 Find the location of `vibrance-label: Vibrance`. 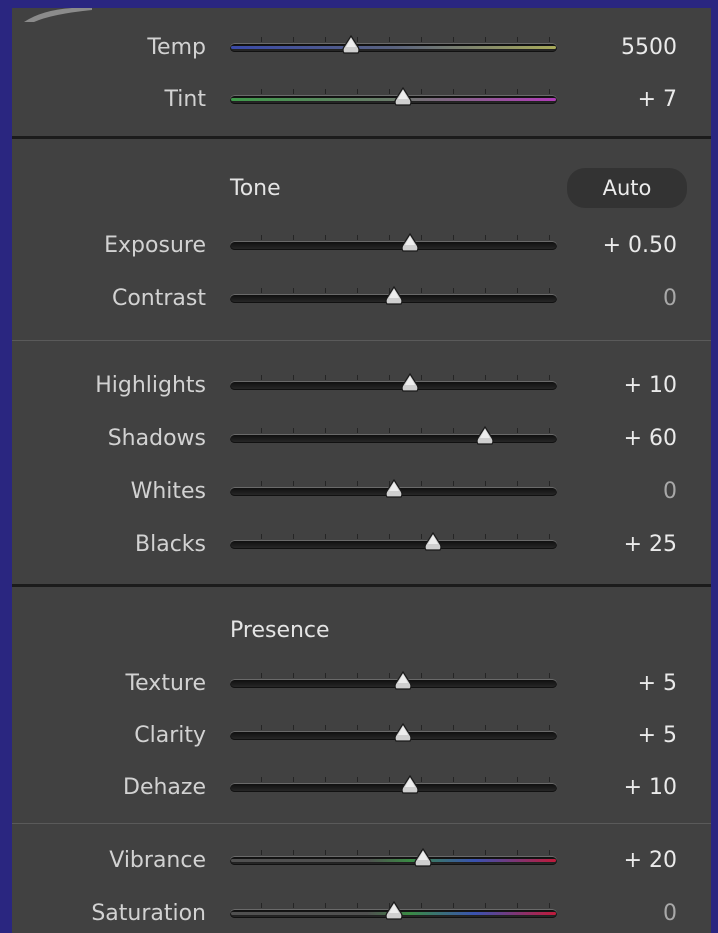

vibrance-label: Vibrance is located at coordinates (157, 860).